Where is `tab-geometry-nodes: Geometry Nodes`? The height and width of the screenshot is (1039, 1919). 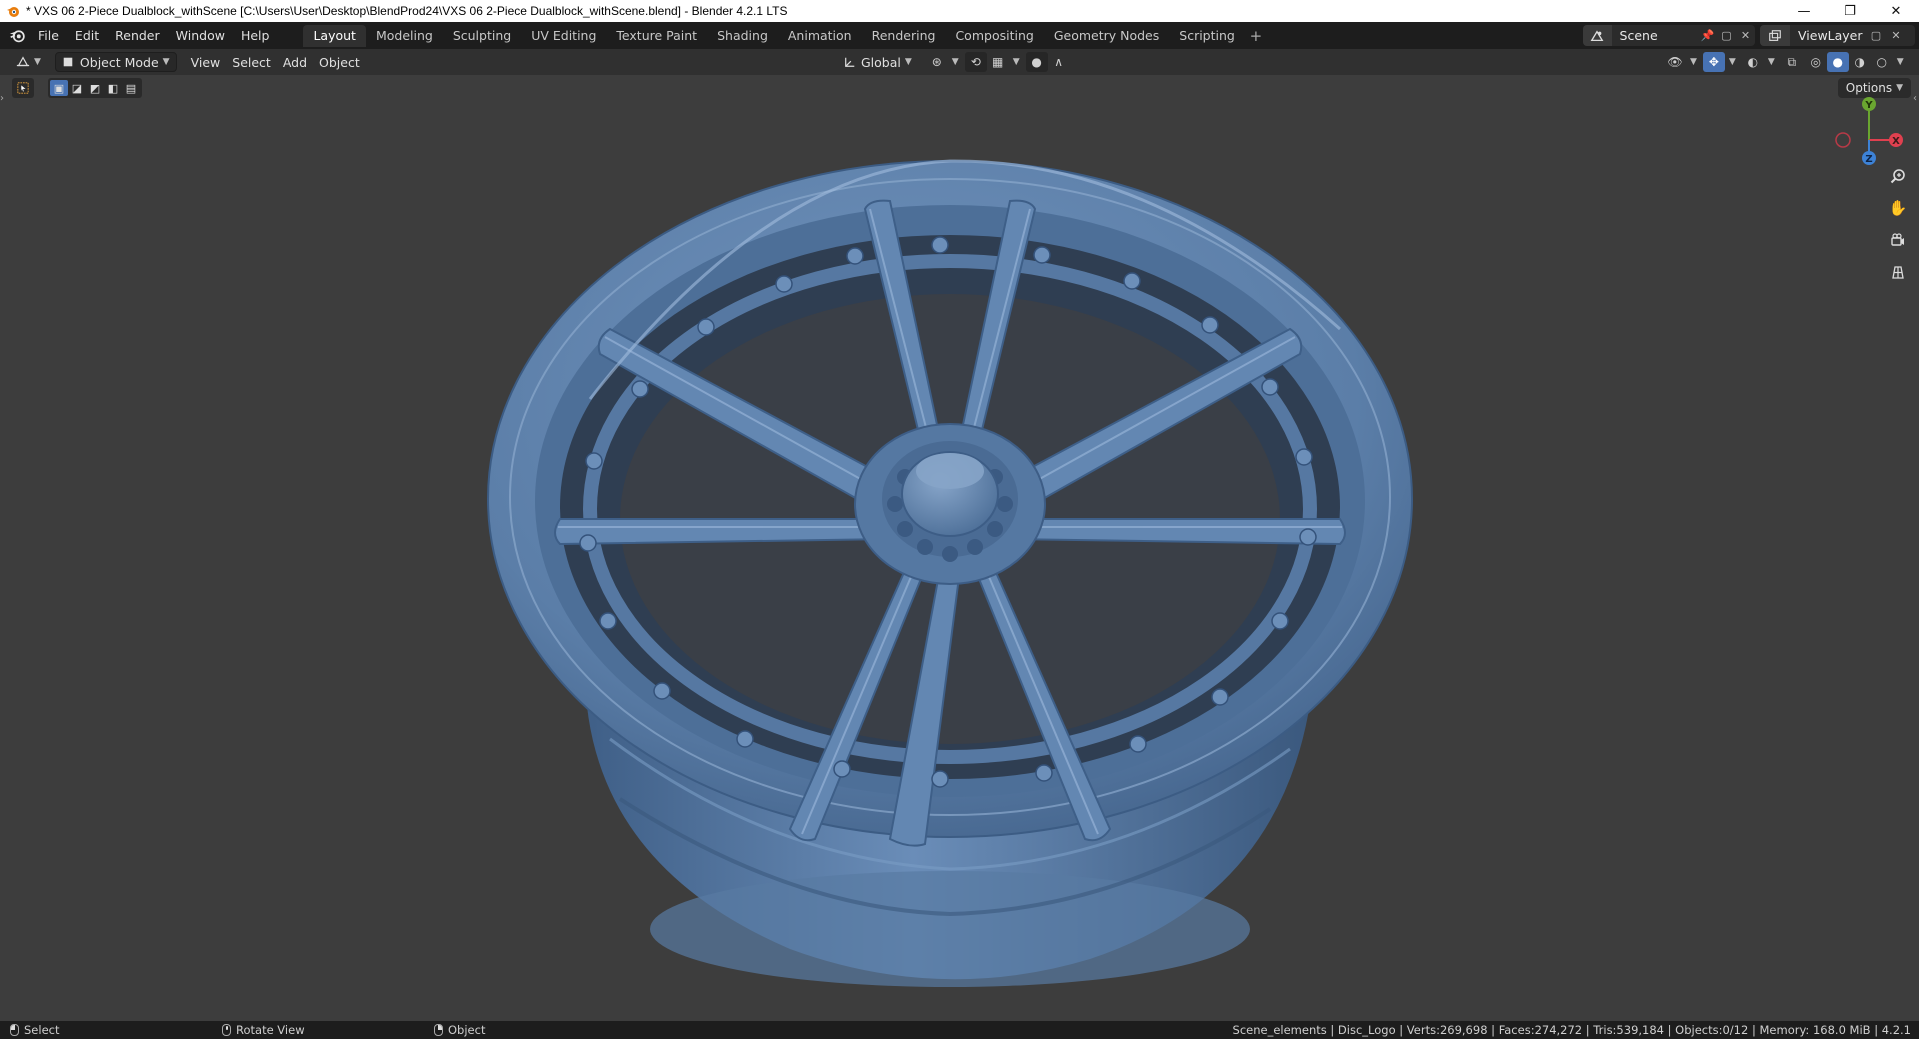
tab-geometry-nodes: Geometry Nodes is located at coordinates (1106, 36).